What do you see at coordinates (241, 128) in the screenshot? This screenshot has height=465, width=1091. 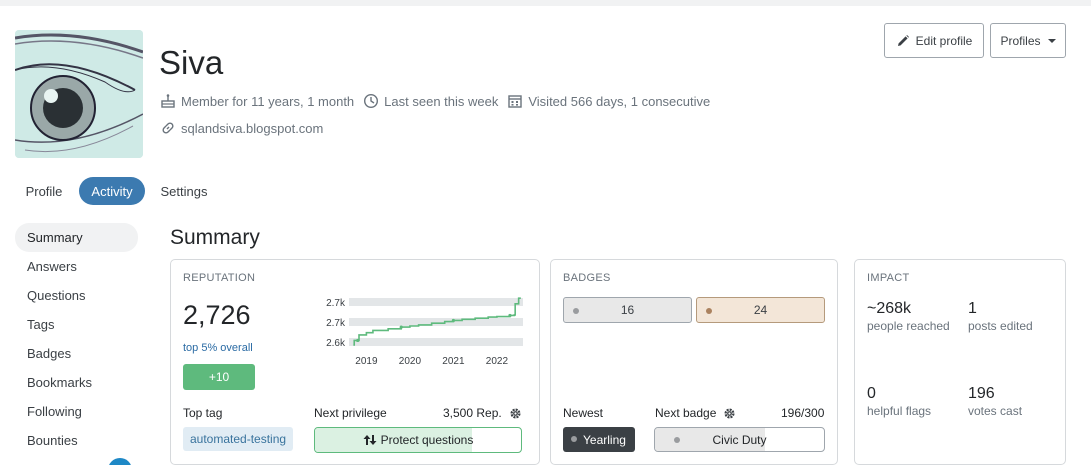 I see `user-website: sqlandsiva.blogspot.com` at bounding box center [241, 128].